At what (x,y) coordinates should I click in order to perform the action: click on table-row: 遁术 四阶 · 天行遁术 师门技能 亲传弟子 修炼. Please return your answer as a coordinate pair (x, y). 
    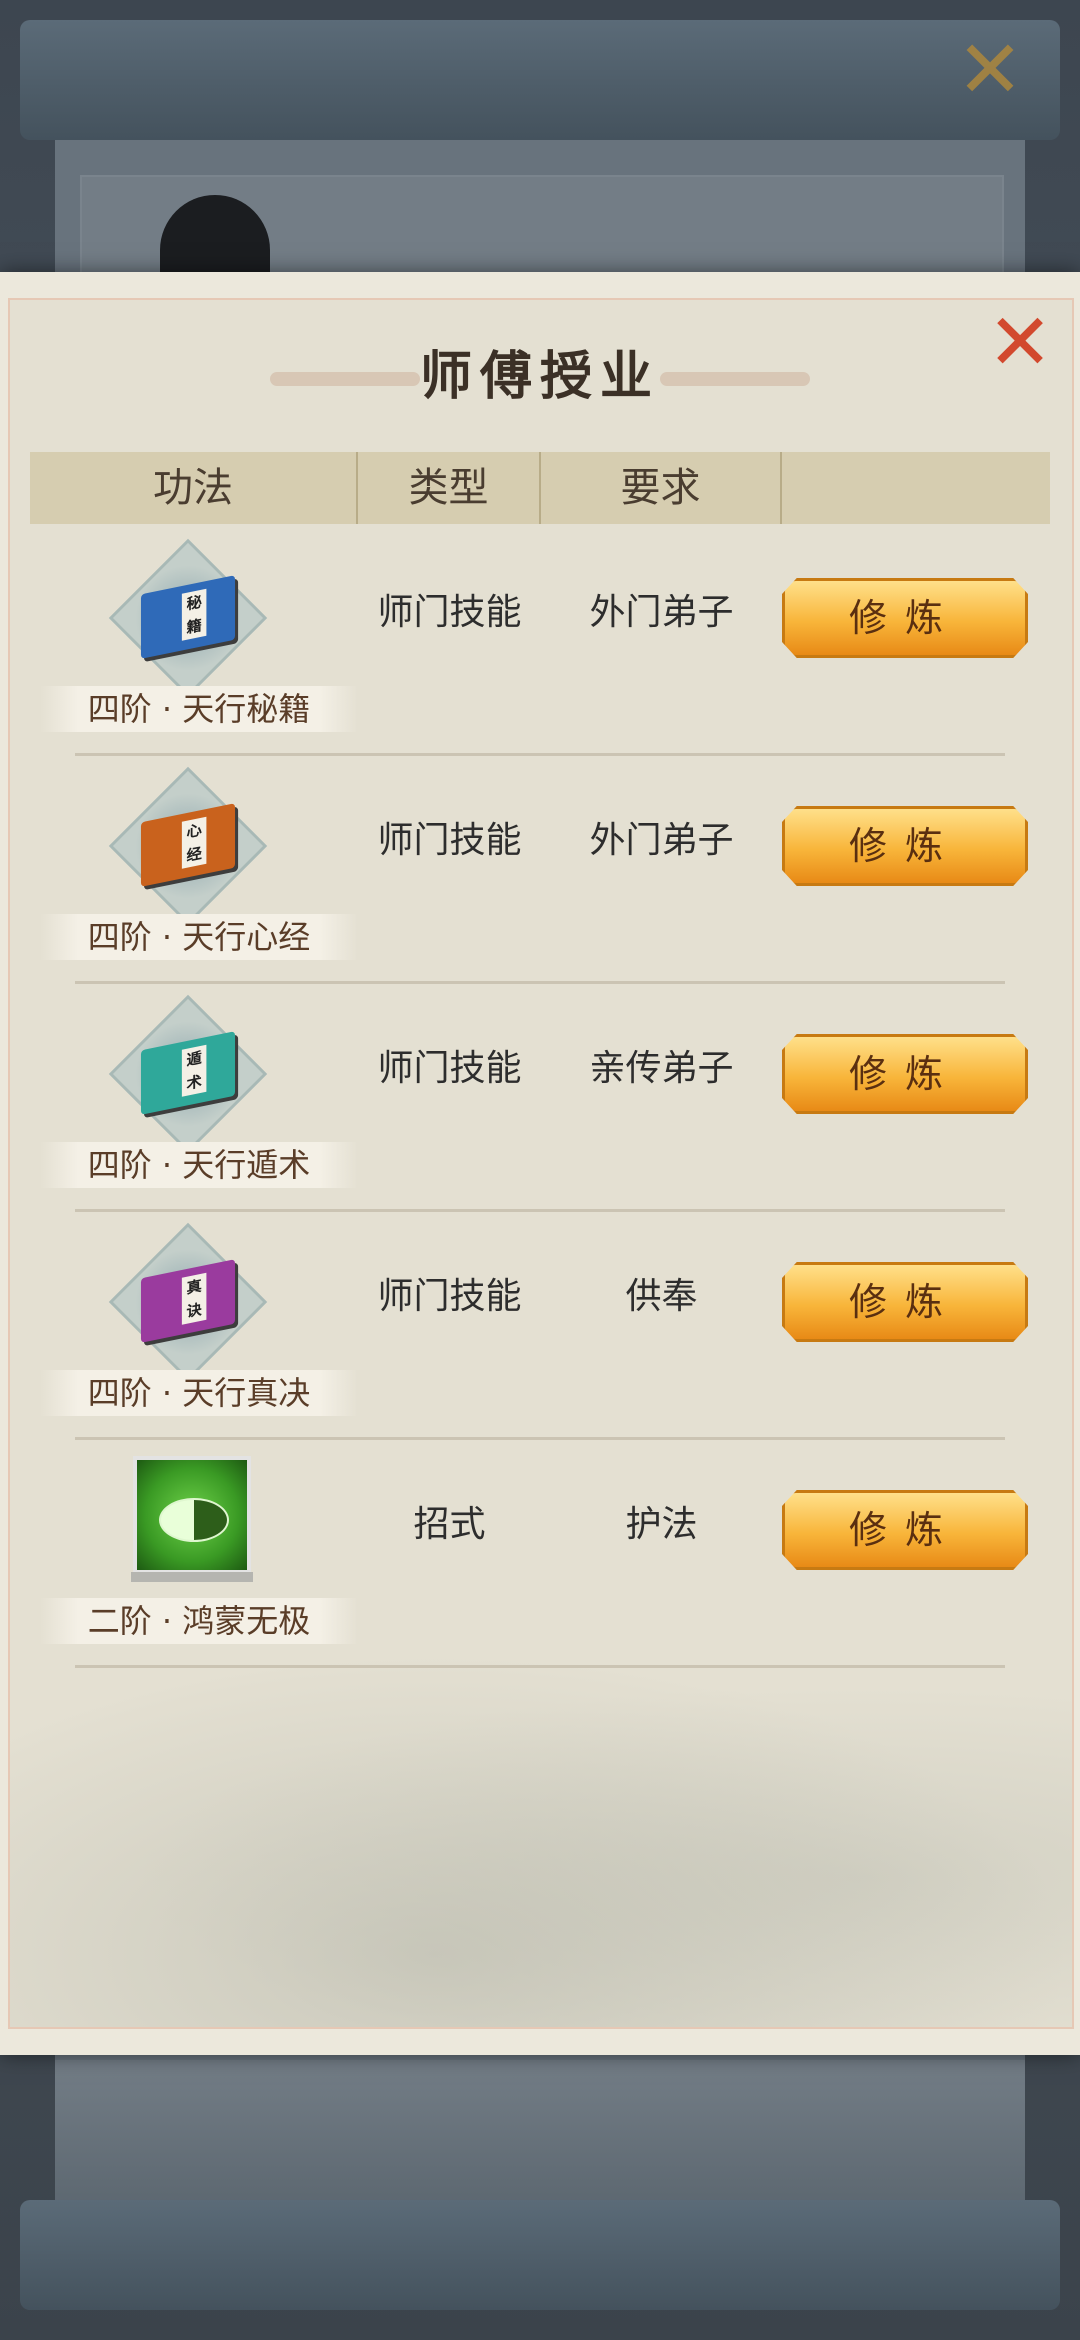
    Looking at the image, I should click on (540, 1098).